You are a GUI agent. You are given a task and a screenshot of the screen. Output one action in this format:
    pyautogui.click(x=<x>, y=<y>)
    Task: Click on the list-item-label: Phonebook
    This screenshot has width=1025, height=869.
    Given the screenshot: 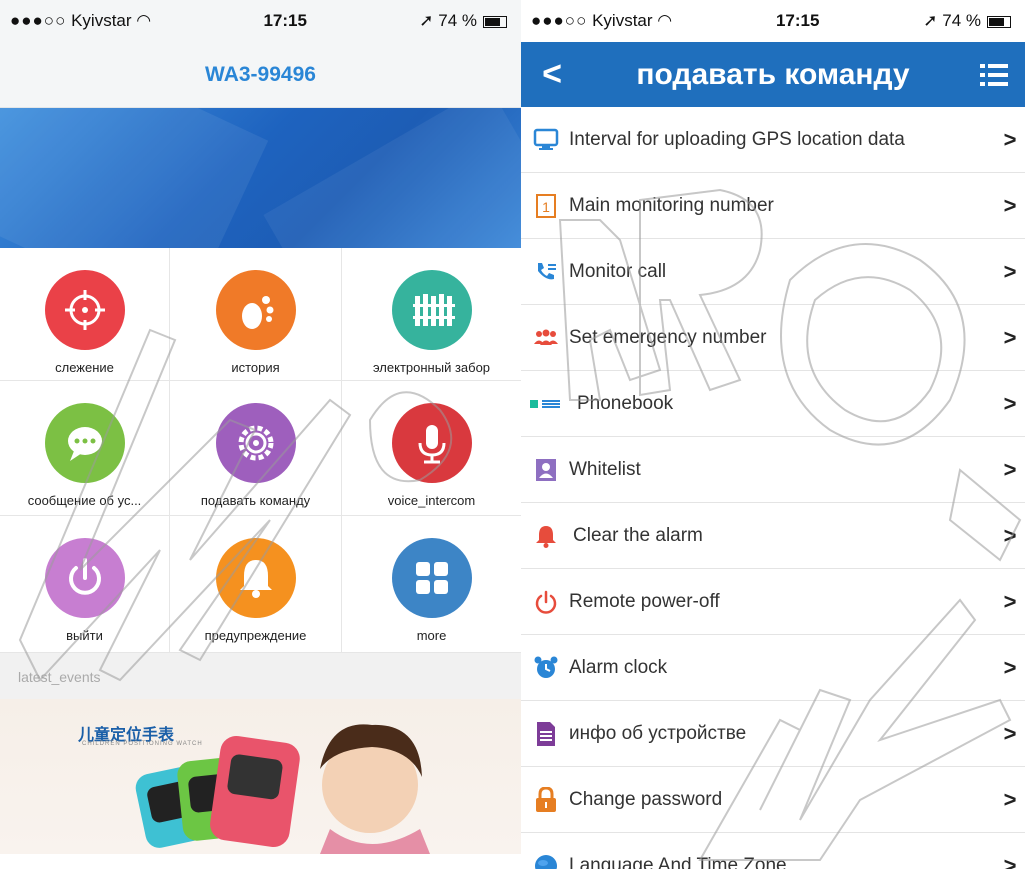 What is the action you would take?
    pyautogui.click(x=625, y=403)
    